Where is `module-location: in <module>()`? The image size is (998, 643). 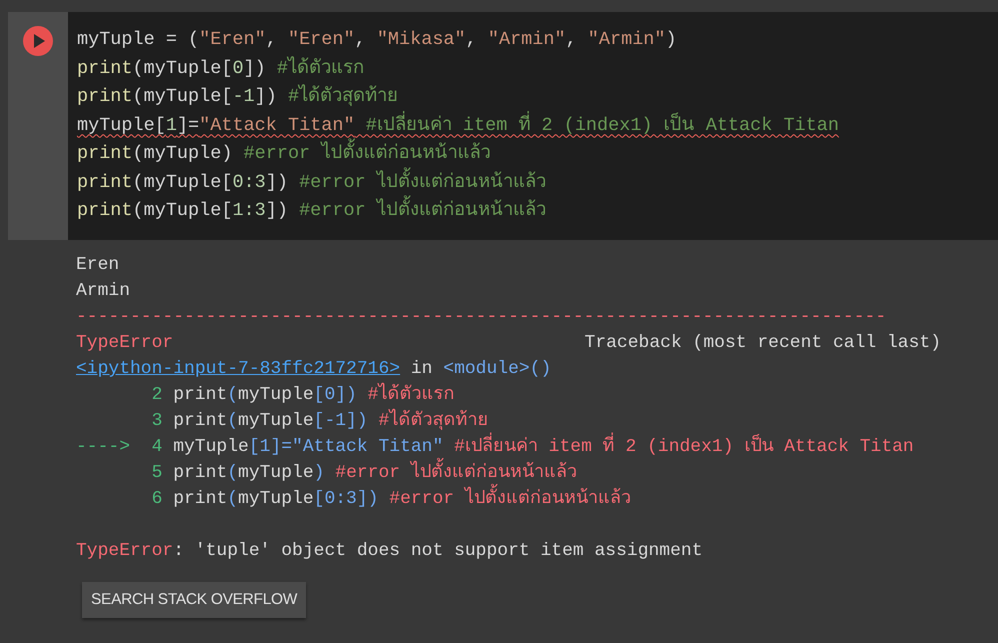 module-location: in <module>() is located at coordinates (481, 369).